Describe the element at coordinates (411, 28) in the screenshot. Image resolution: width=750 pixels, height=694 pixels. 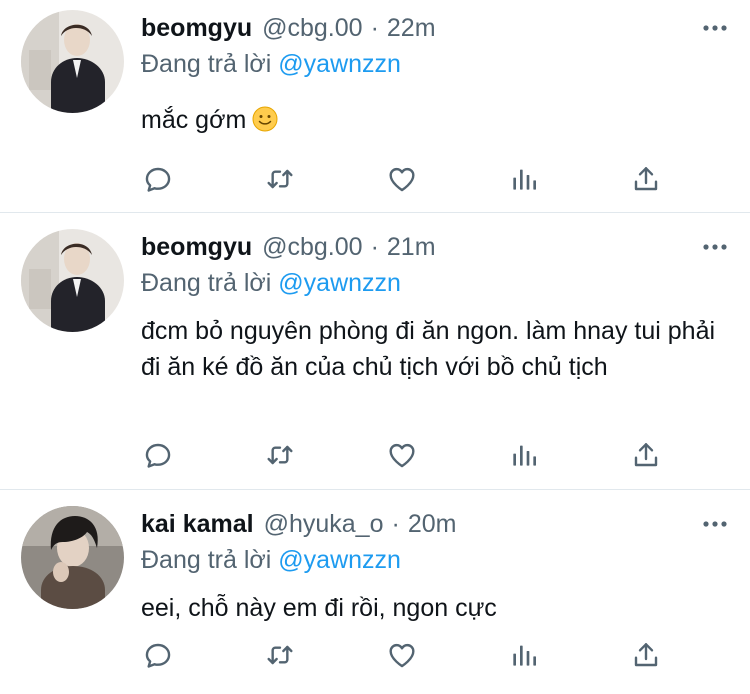
I see `timestamp: 22m` at that location.